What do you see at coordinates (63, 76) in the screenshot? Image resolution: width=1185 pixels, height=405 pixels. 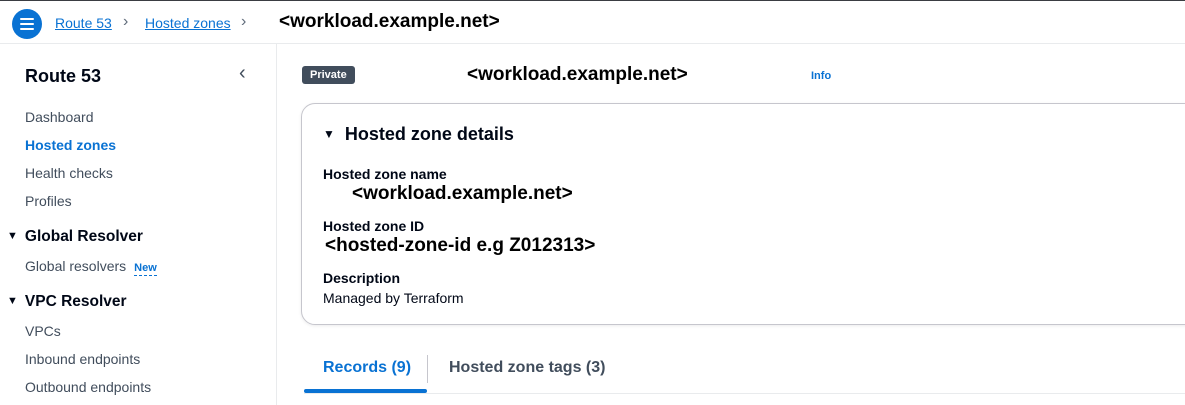 I see `sidebar-title: Route 53` at bounding box center [63, 76].